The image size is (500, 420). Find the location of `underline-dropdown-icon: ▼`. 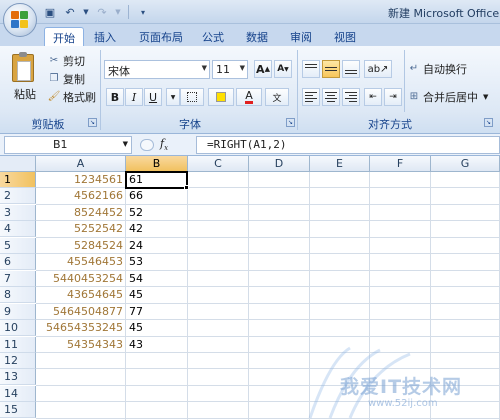

underline-dropdown-icon: ▼ is located at coordinates (173, 97).